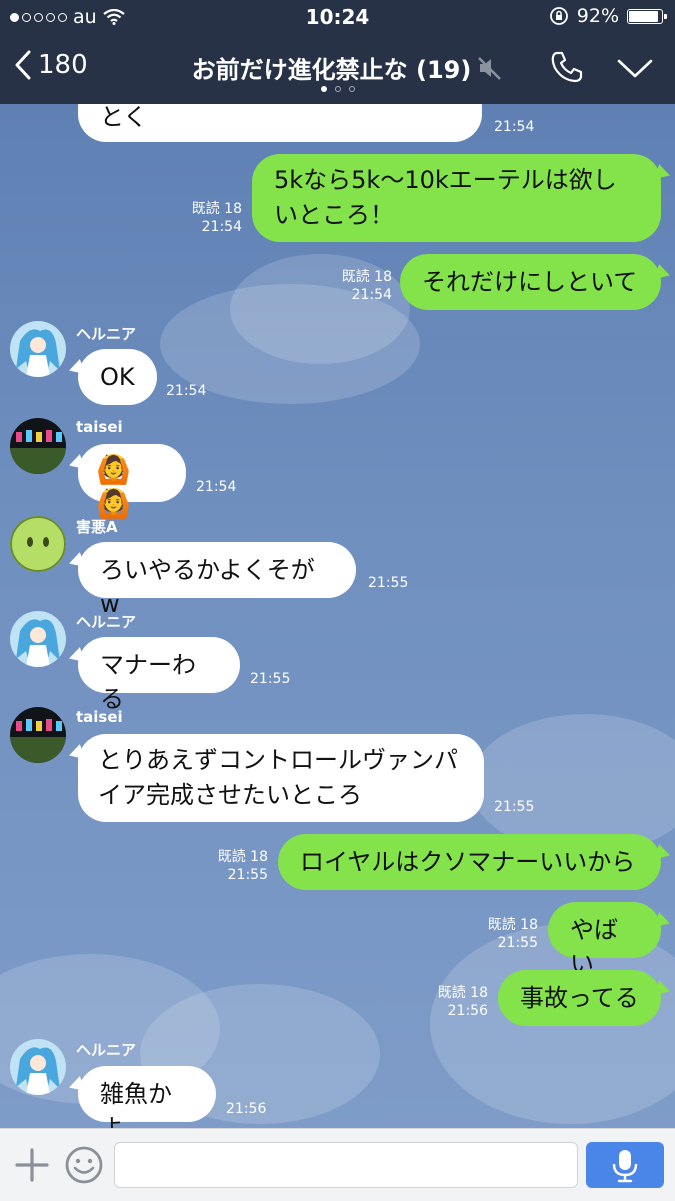 The width and height of the screenshot is (675, 1201). I want to click on message-bubble-outgoing: 5kなら5k〜10kエーテルは欲しいところ！, so click(456, 198).